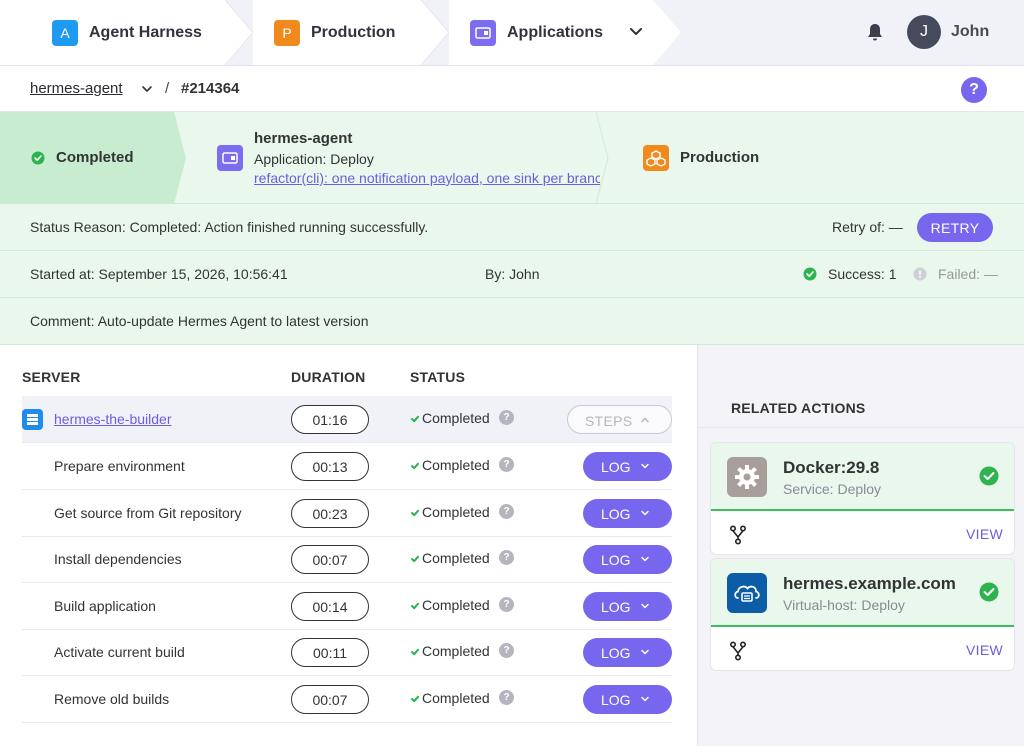  What do you see at coordinates (483, 32) in the screenshot?
I see `applications-icon` at bounding box center [483, 32].